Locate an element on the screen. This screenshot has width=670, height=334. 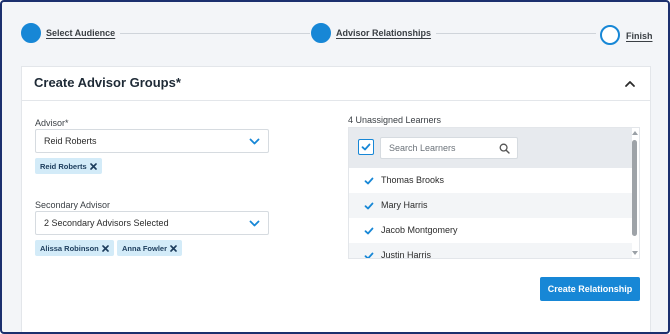
card-title: Create Advisor Groups* is located at coordinates (107, 82).